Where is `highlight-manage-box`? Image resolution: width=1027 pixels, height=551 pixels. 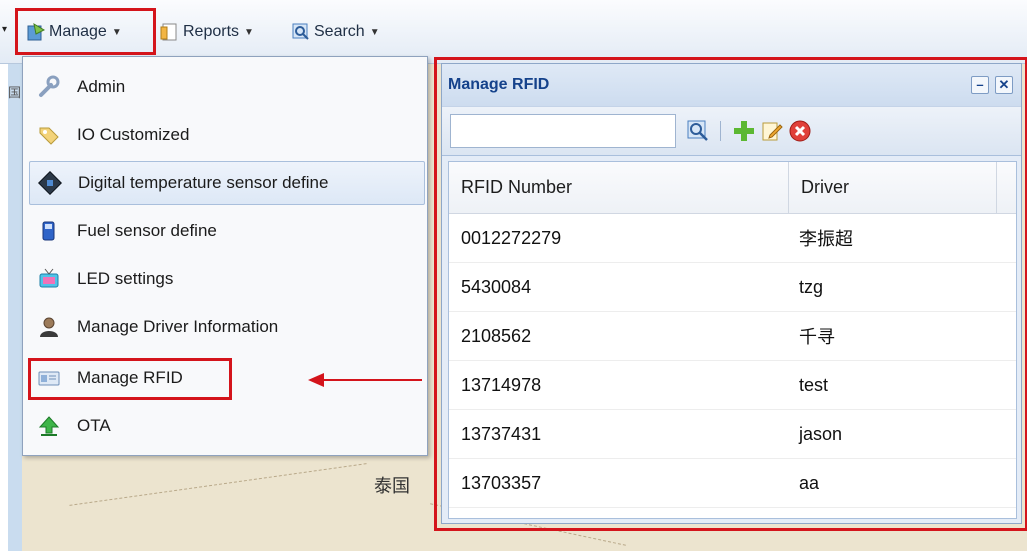
highlight-manage-box is located at coordinates (85, 31).